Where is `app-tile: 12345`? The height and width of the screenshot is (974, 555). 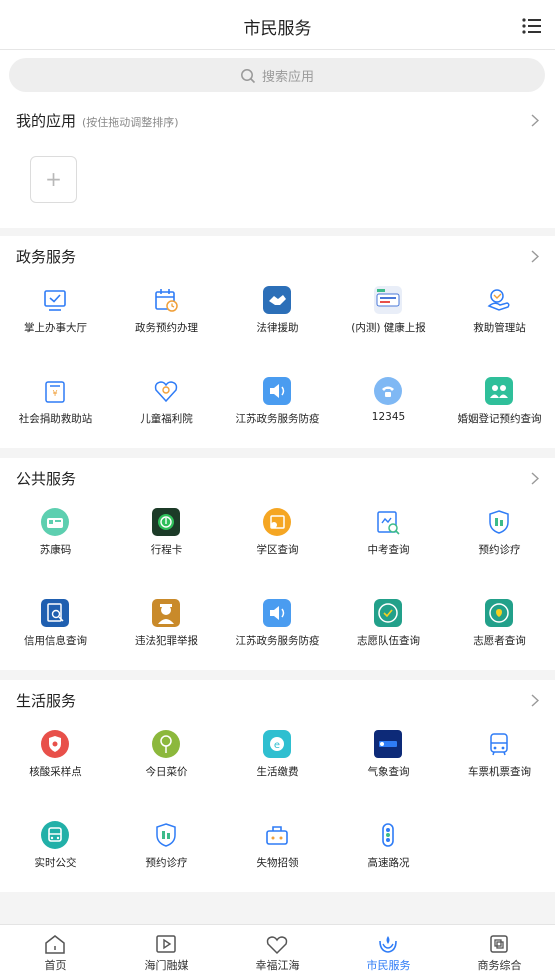 app-tile: 12345 is located at coordinates (388, 408).